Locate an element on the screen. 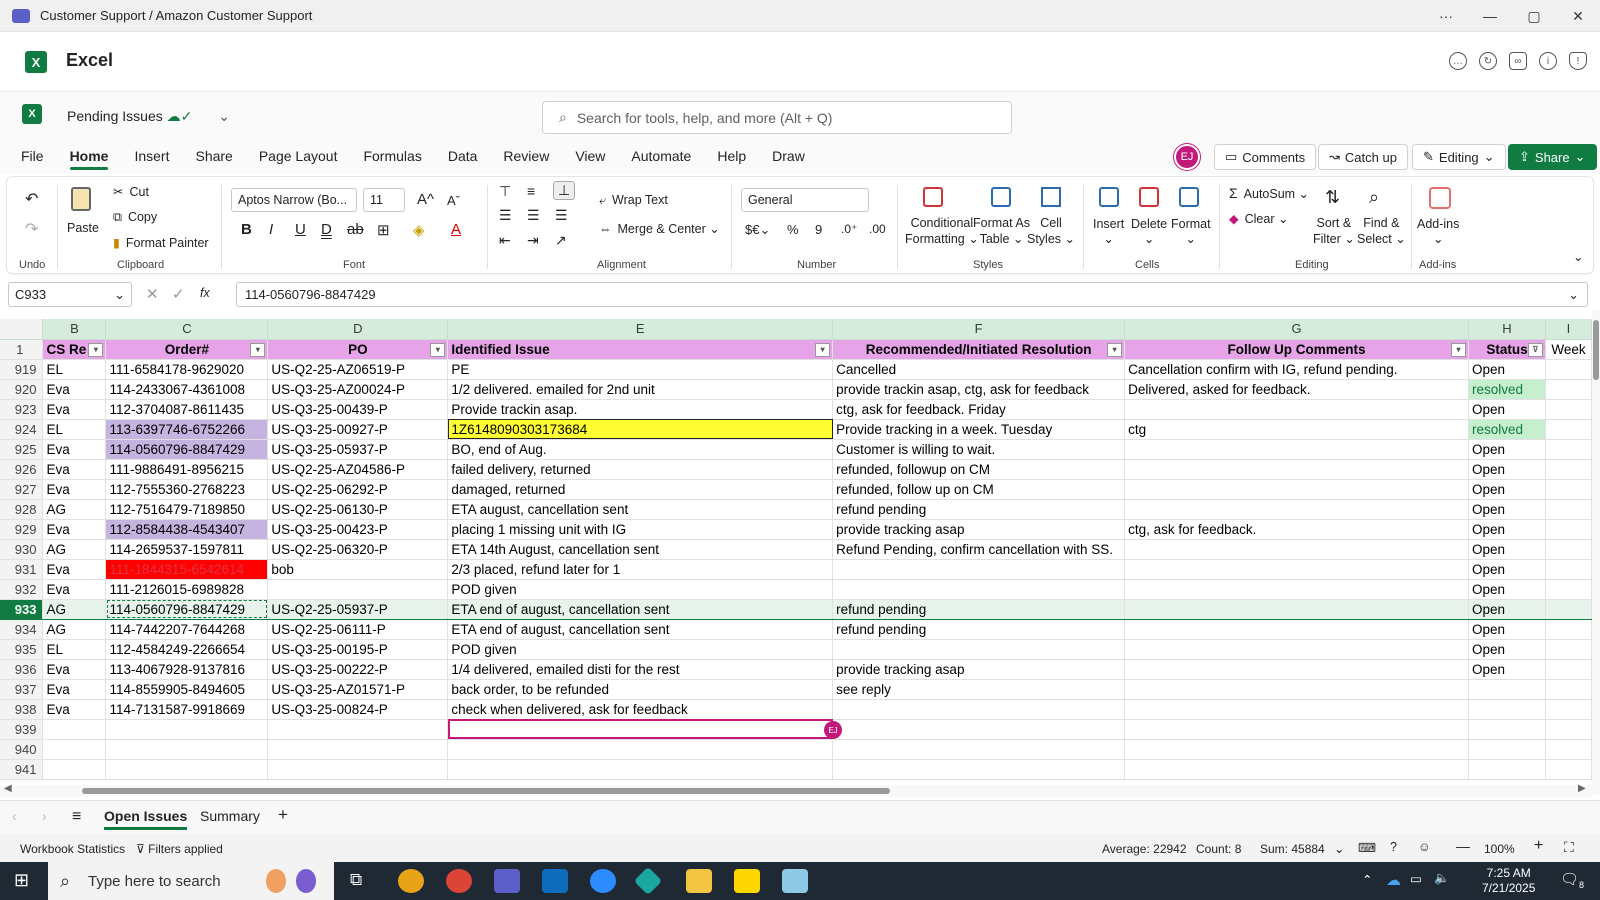  function-icon: fx is located at coordinates (205, 293).